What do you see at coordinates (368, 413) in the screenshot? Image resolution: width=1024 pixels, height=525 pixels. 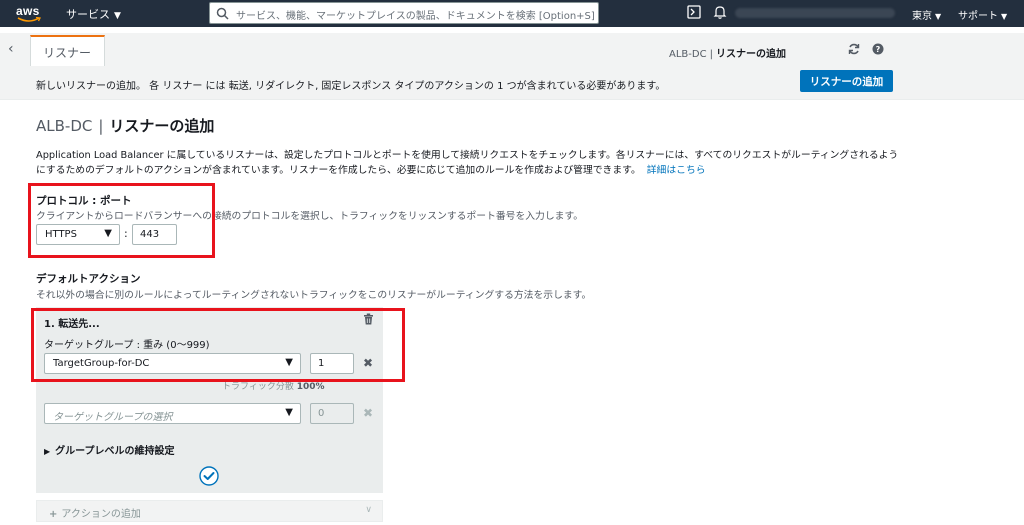 I see `remove-target-icon-disabled: ✖` at bounding box center [368, 413].